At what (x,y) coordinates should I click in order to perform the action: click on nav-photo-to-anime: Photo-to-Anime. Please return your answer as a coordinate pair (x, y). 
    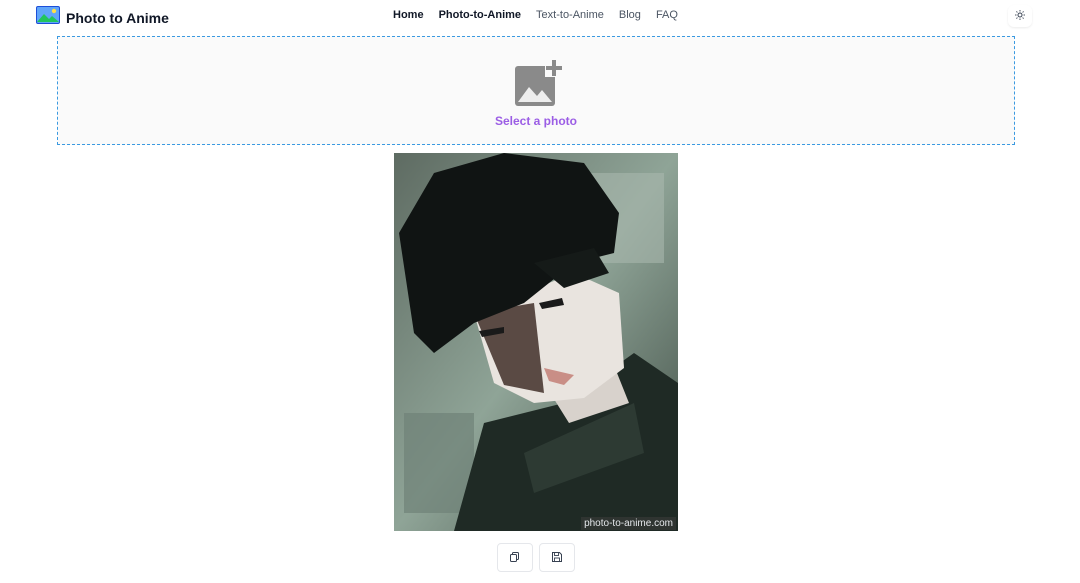
    Looking at the image, I should click on (480, 15).